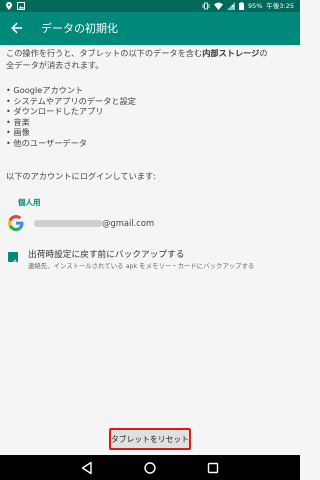  Describe the element at coordinates (15, 6) in the screenshot. I see `status-left-icons` at that location.